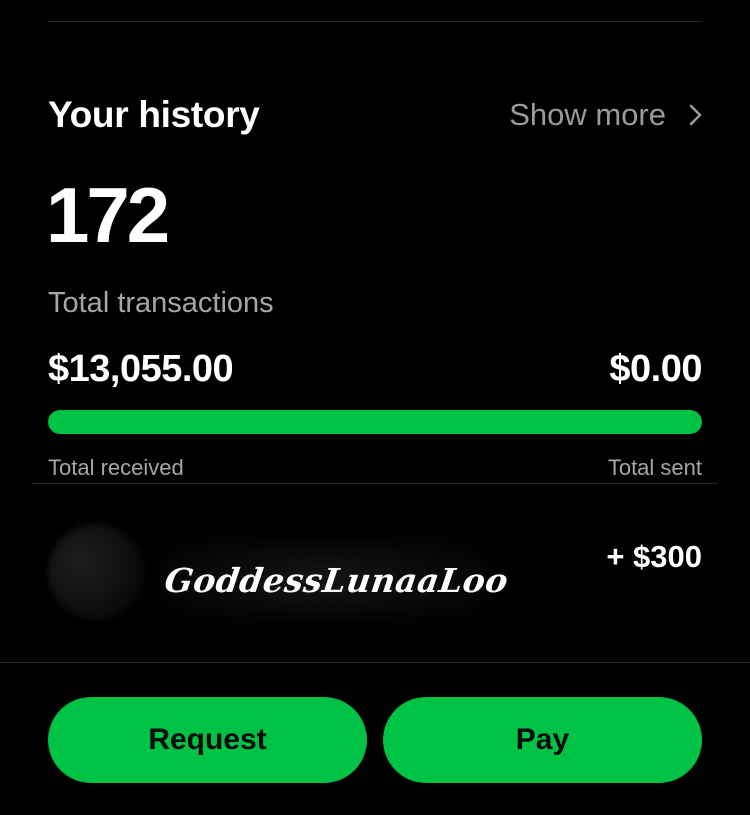 The image size is (750, 815). I want to click on history-title: Your history, so click(154, 114).